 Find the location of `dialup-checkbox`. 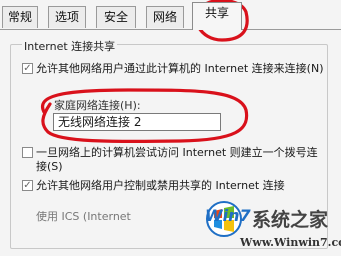

dialup-checkbox is located at coordinates (27, 152).